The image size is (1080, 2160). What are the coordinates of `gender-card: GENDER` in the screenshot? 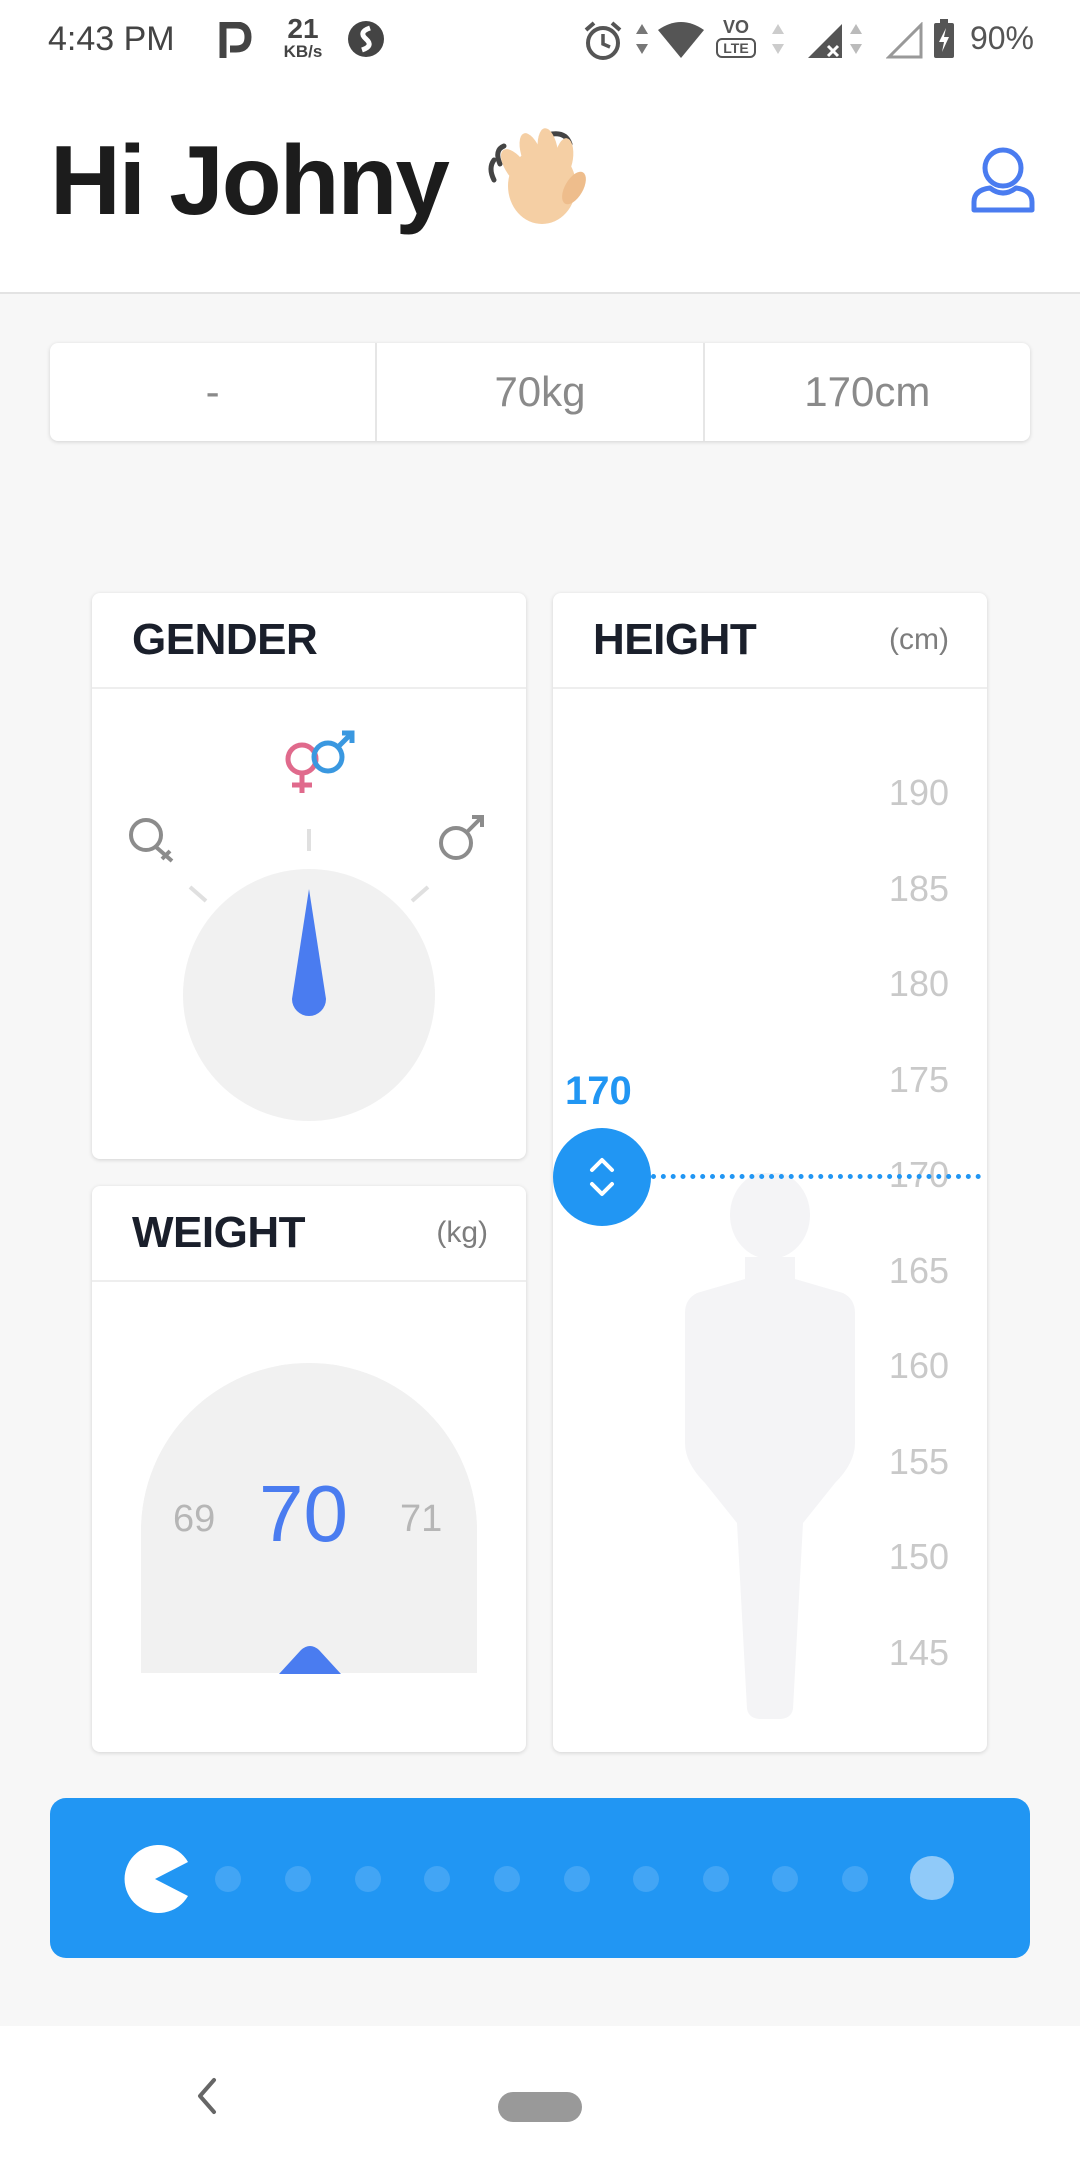 It's located at (309, 876).